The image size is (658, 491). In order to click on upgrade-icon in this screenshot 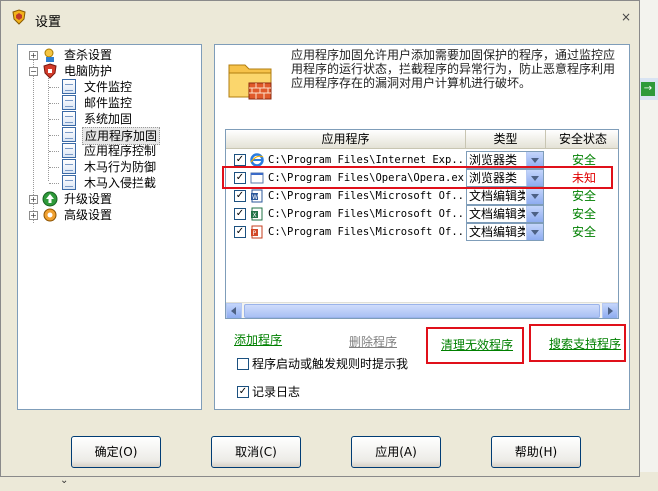, I will do `click(50, 199)`.